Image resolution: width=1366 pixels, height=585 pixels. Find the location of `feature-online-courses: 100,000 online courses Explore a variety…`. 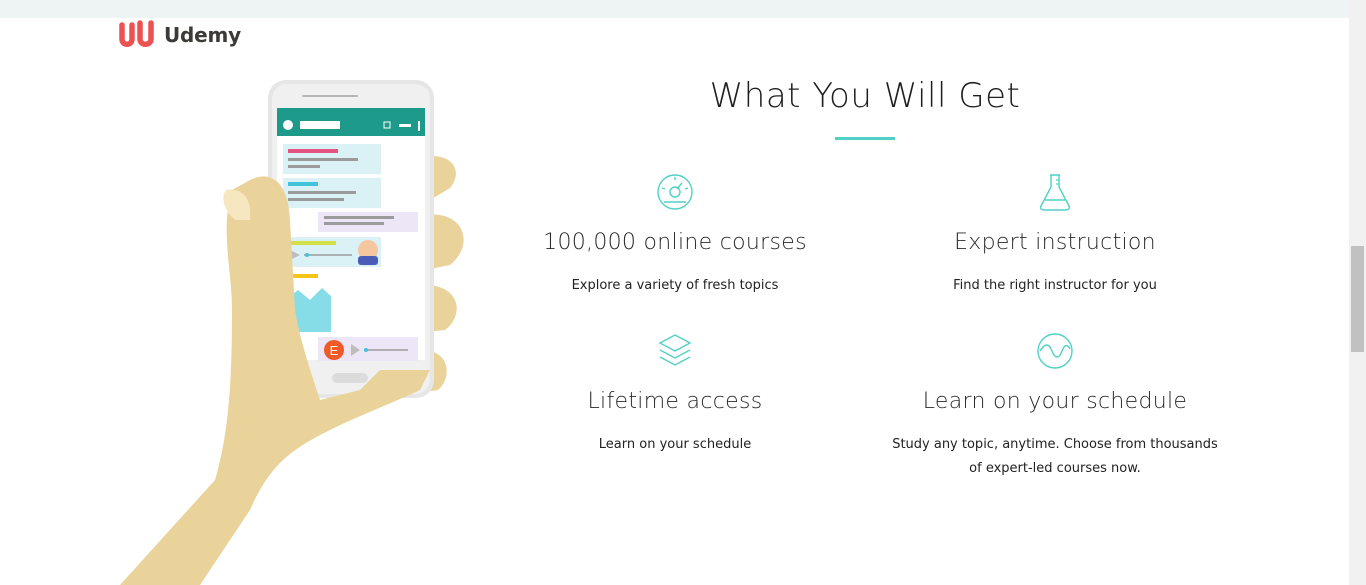

feature-online-courses: 100,000 online courses Explore a variety… is located at coordinates (675, 235).